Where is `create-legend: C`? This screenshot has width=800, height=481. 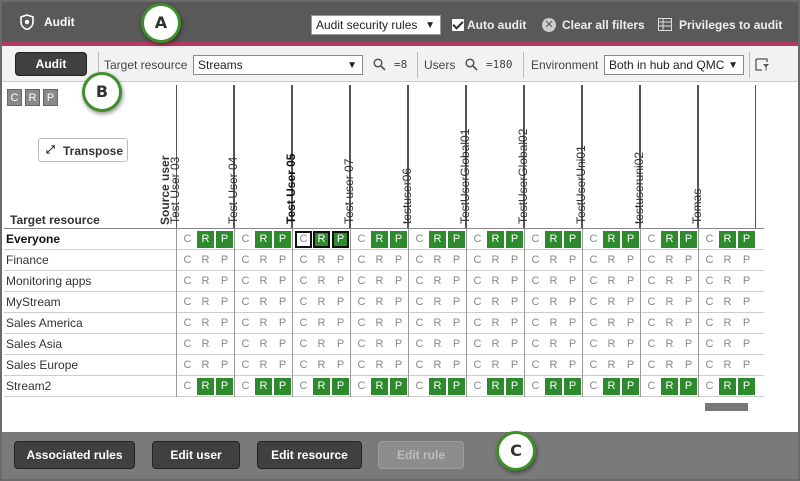
create-legend: C is located at coordinates (14, 97).